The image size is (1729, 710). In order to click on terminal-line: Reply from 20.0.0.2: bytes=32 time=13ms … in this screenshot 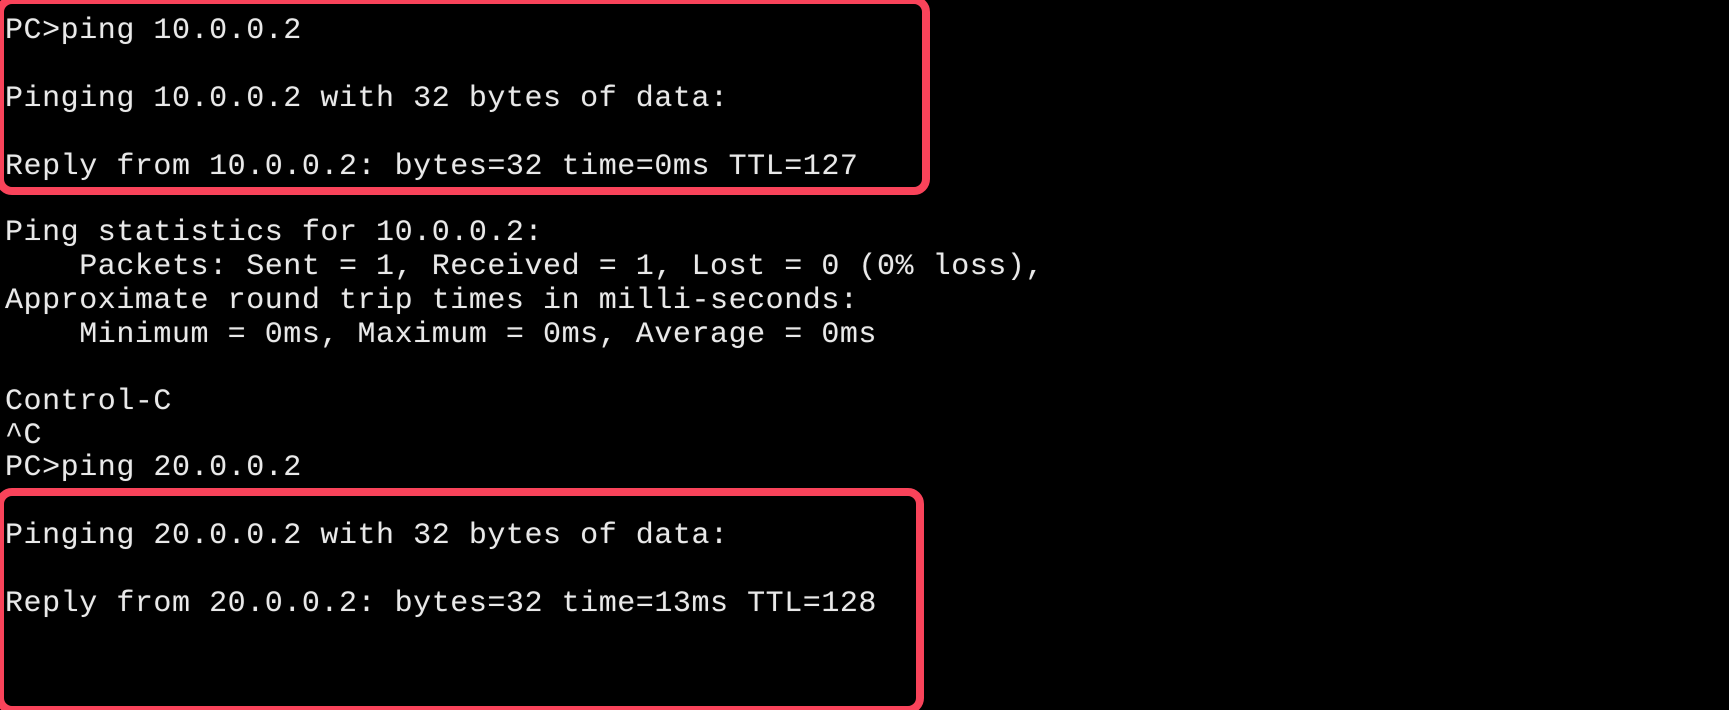, I will do `click(441, 604)`.